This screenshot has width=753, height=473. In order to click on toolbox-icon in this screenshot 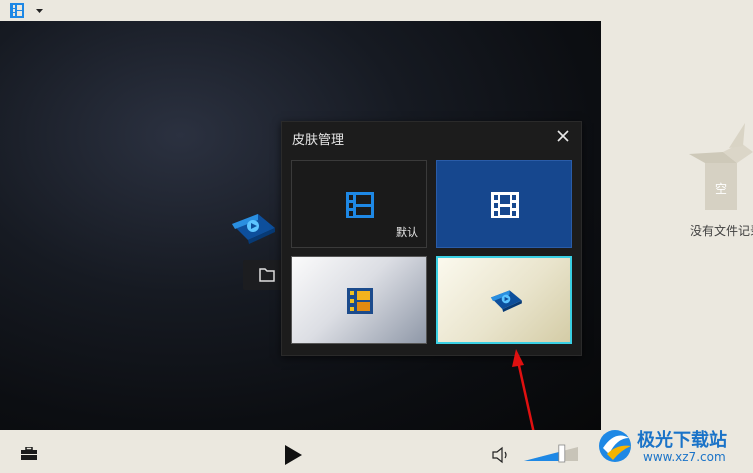, I will do `click(29, 454)`.